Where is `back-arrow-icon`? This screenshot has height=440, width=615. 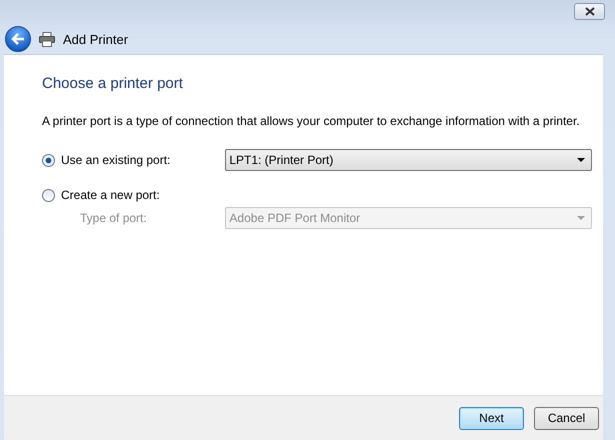
back-arrow-icon is located at coordinates (18, 39).